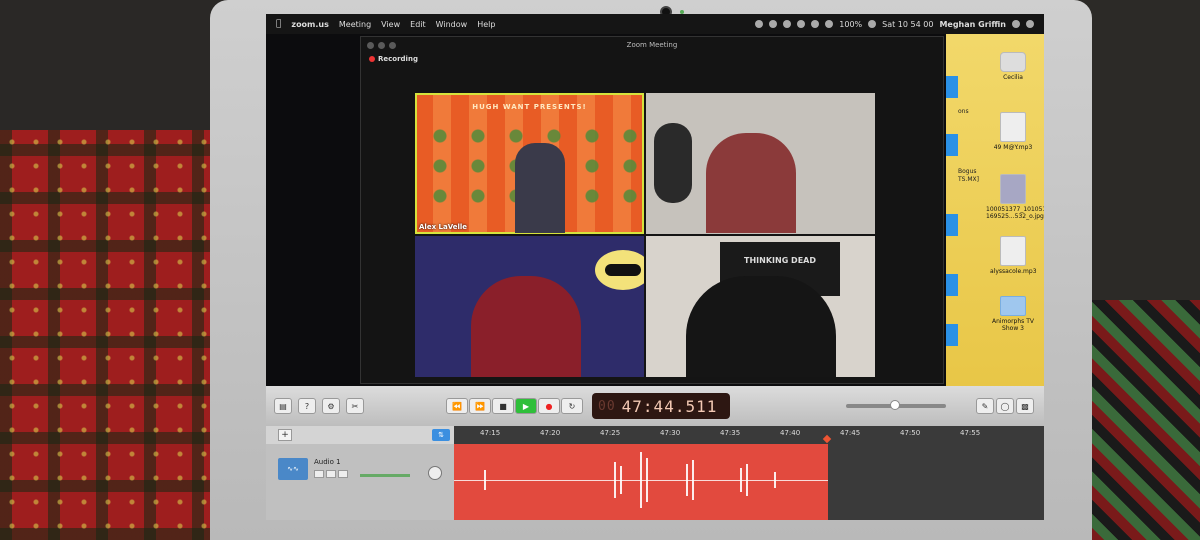 Image resolution: width=1200 pixels, height=540 pixels. What do you see at coordinates (1025, 406) in the screenshot?
I see `media-browser-icon: ▩` at bounding box center [1025, 406].